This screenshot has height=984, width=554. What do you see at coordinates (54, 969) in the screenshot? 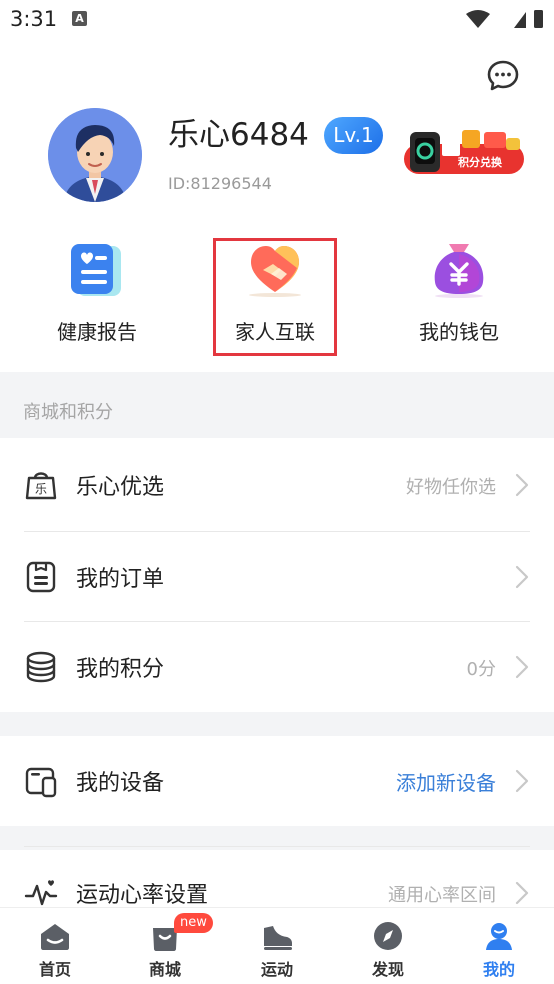
I see `nav-label: 首页` at bounding box center [54, 969].